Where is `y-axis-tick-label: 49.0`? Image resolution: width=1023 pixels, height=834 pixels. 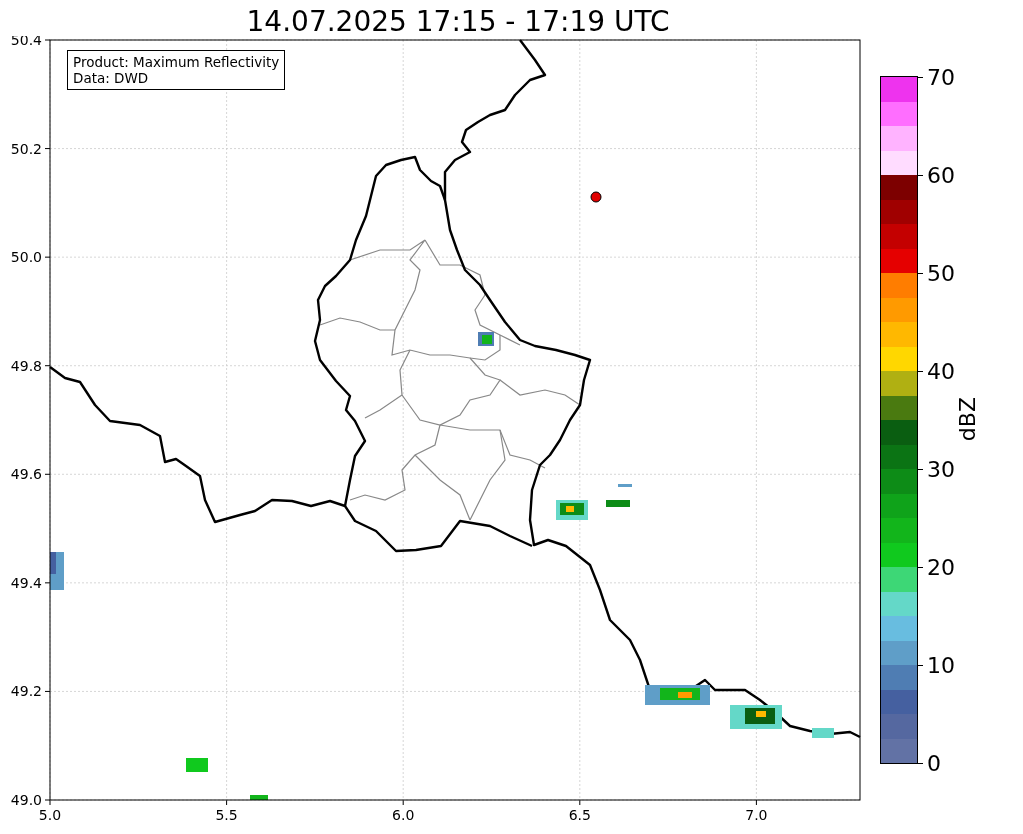
y-axis-tick-label: 49.0 is located at coordinates (26, 800).